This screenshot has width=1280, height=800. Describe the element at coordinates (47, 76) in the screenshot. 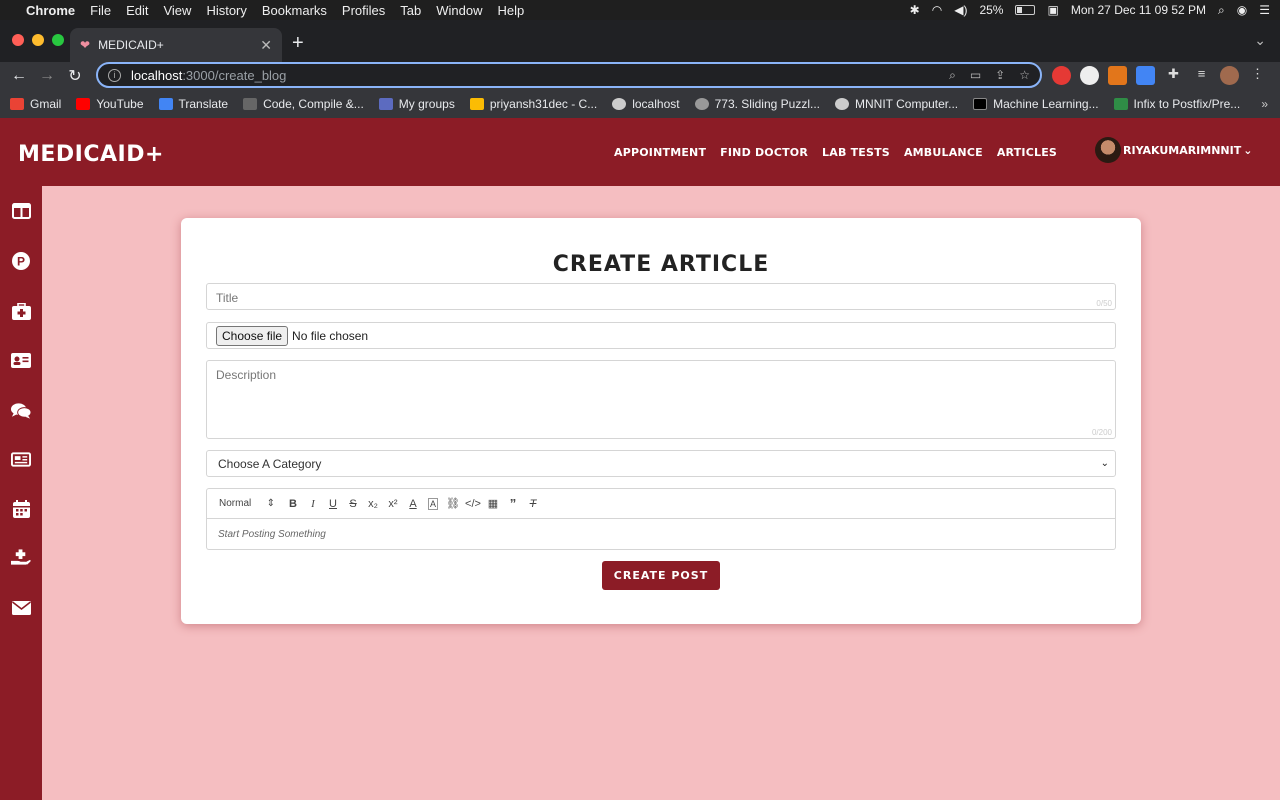

I see `forward-arrow-icon: →` at that location.